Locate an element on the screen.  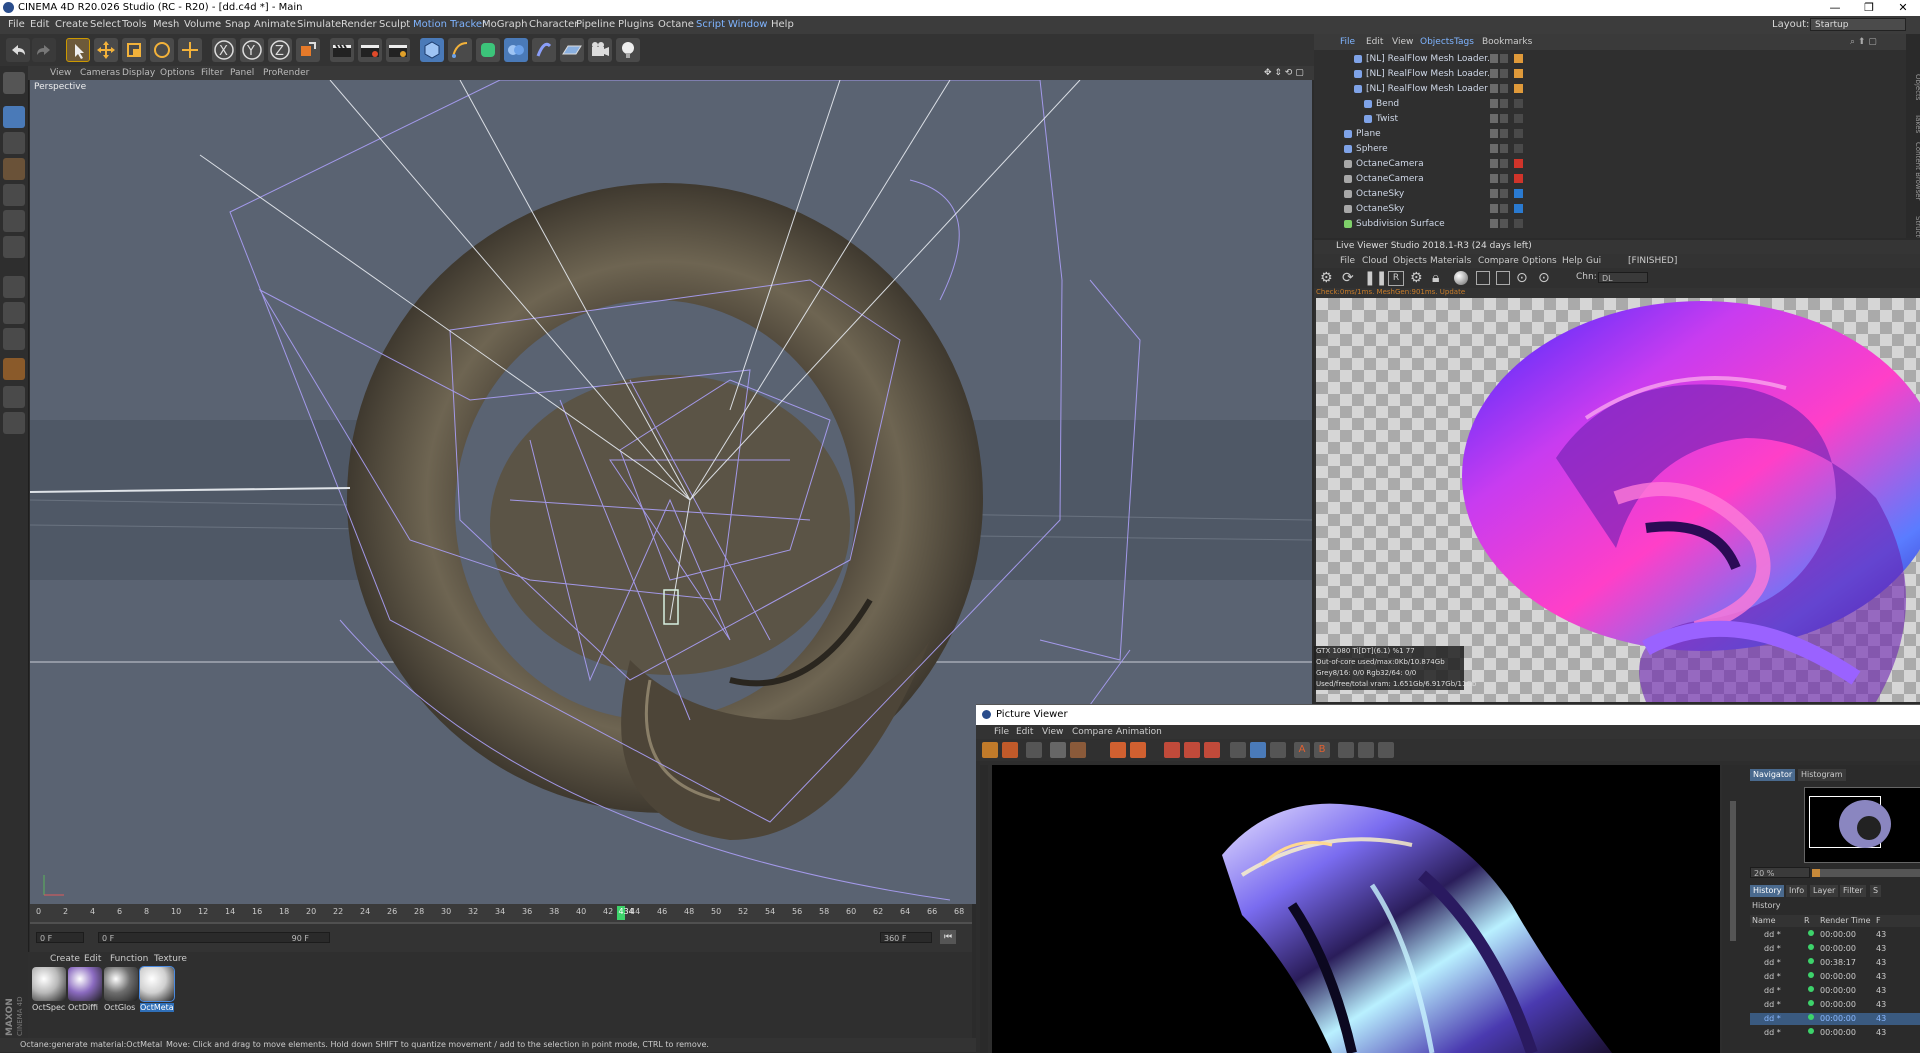
object-row: Plane is located at coordinates (1610, 134).